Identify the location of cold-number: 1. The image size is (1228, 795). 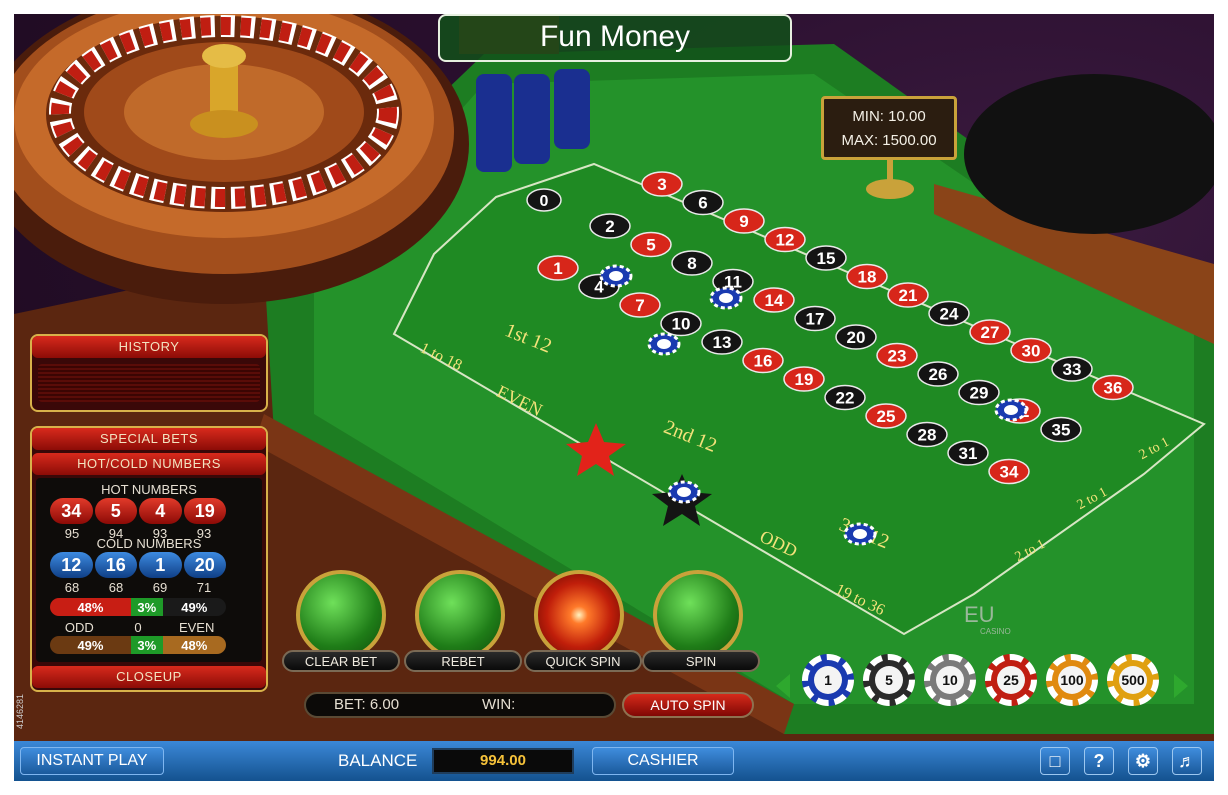
(160, 565).